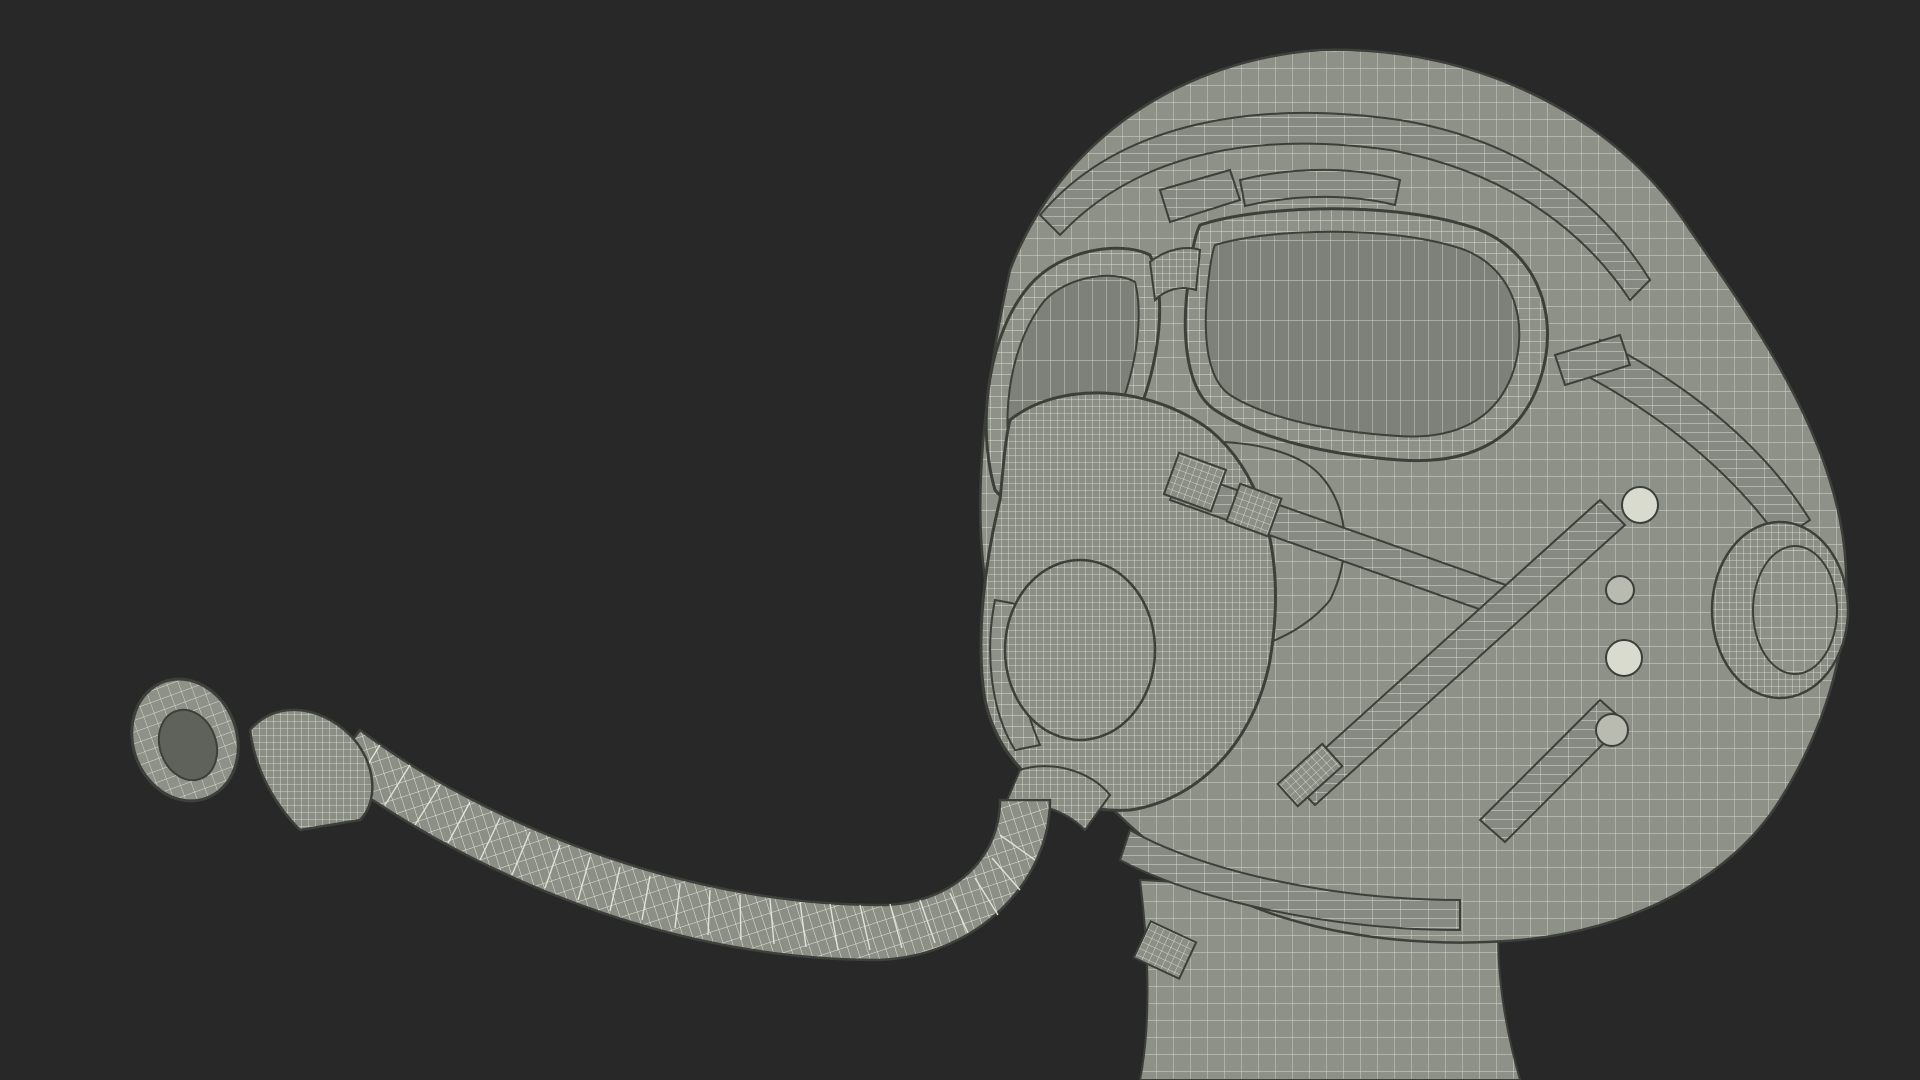  I want to click on hose-end-cuff, so click(311, 770).